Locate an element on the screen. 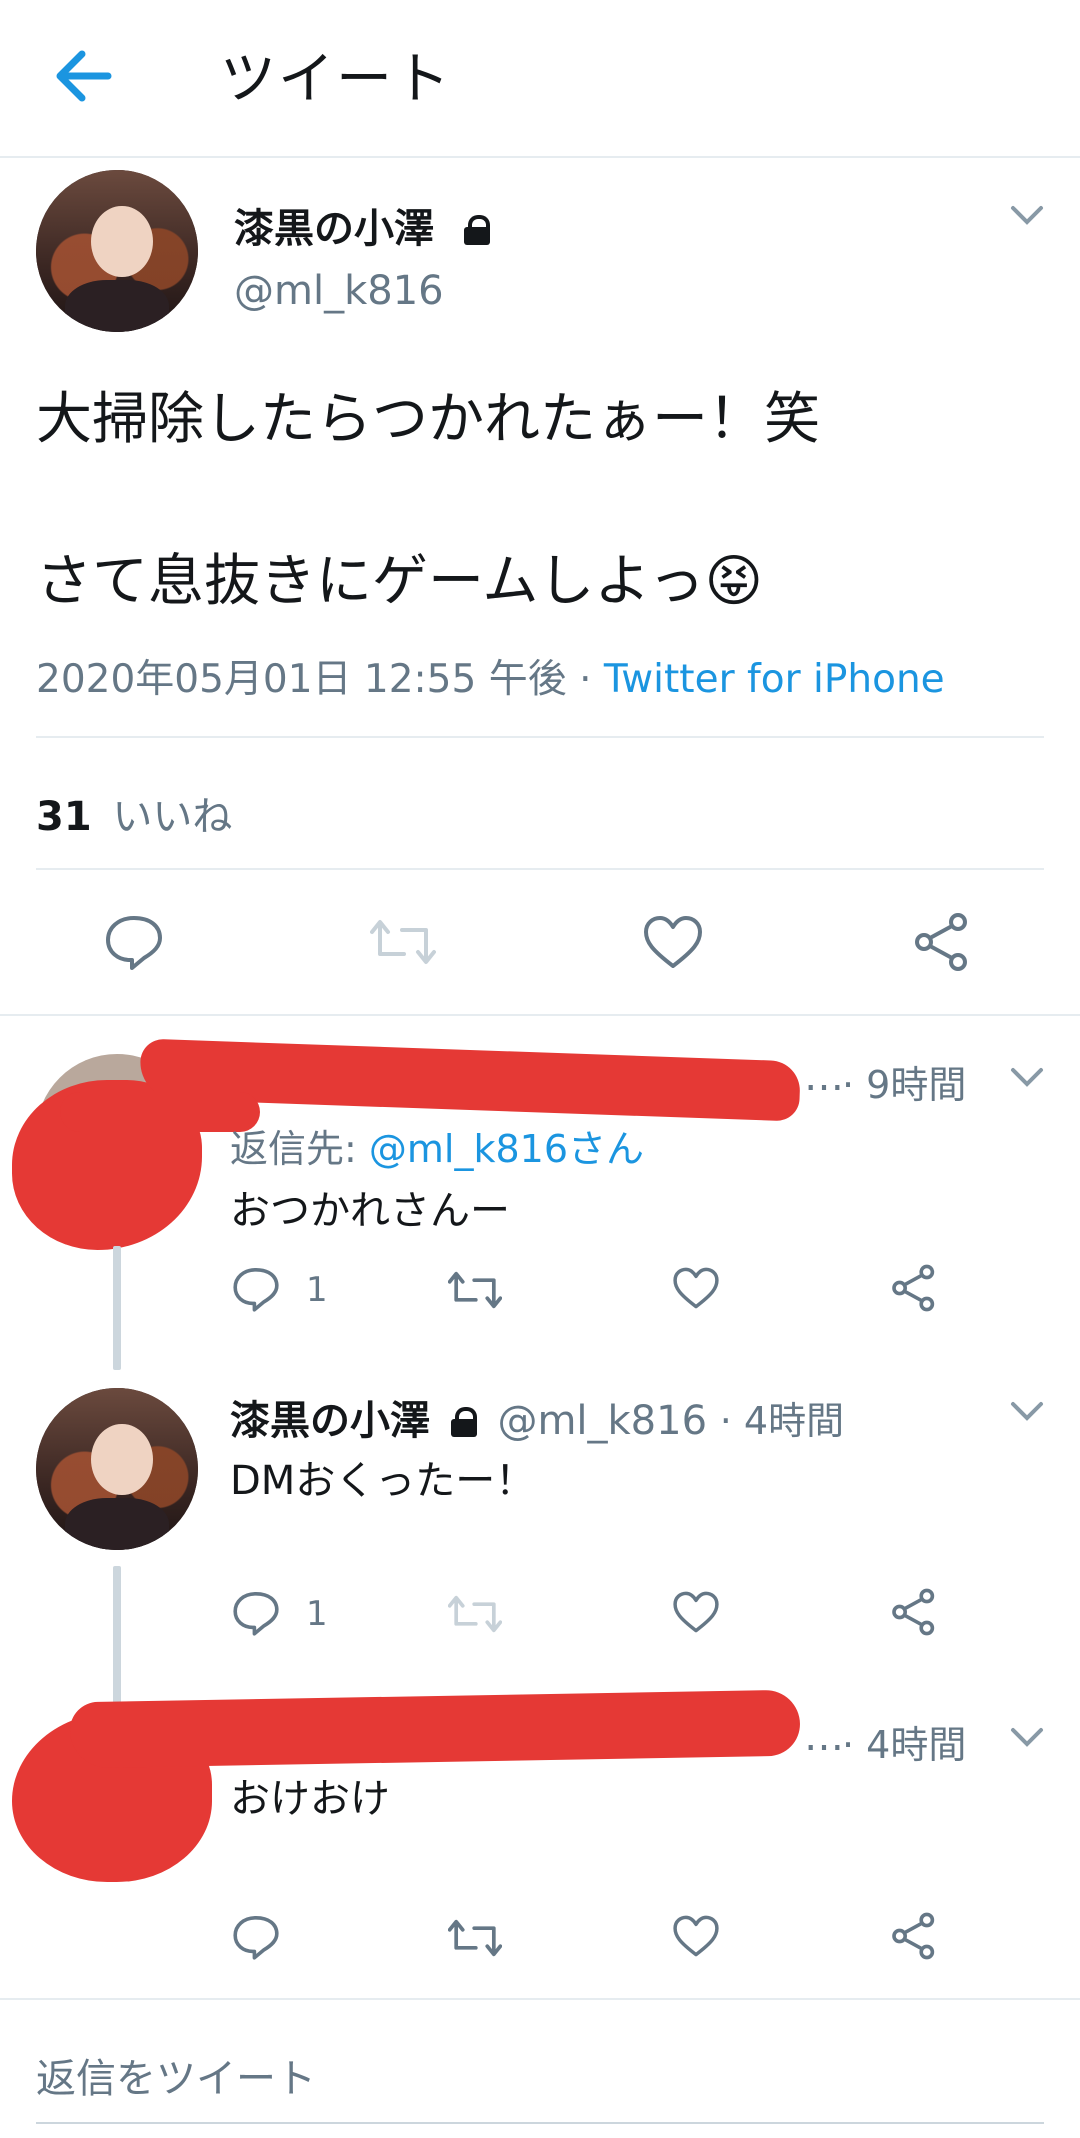 This screenshot has height=2138, width=1080. reply-text: おけおけ is located at coordinates (310, 1799).